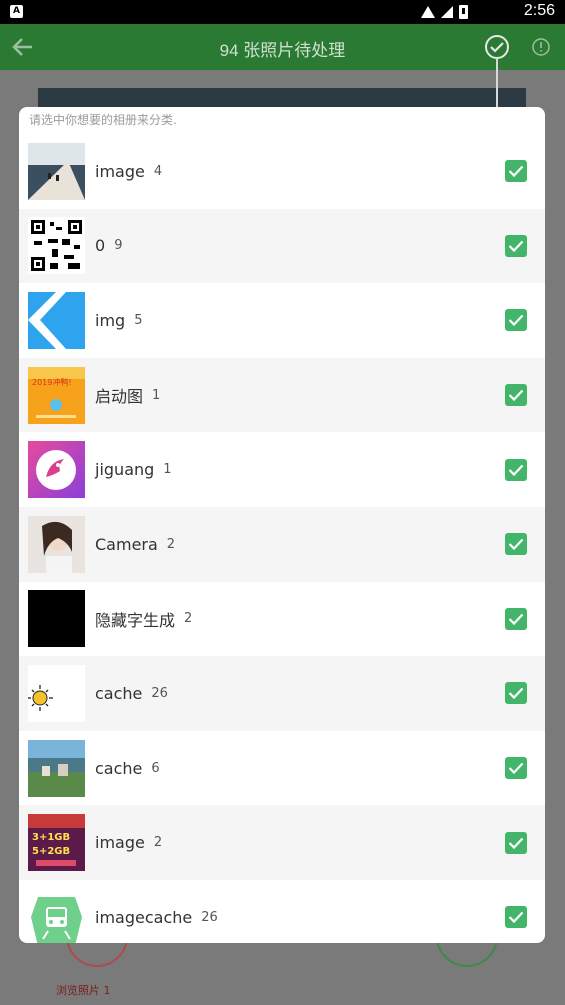  I want to click on album-name: 隐藏字生成, so click(135, 620).